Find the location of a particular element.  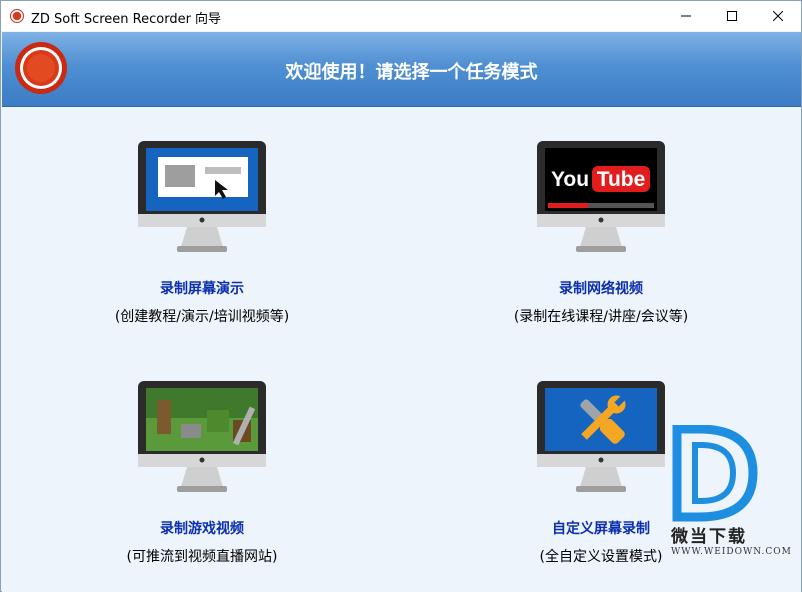

task-game-video: 录制游戏视频 (可推流到视频直播网站) is located at coordinates (202, 473).